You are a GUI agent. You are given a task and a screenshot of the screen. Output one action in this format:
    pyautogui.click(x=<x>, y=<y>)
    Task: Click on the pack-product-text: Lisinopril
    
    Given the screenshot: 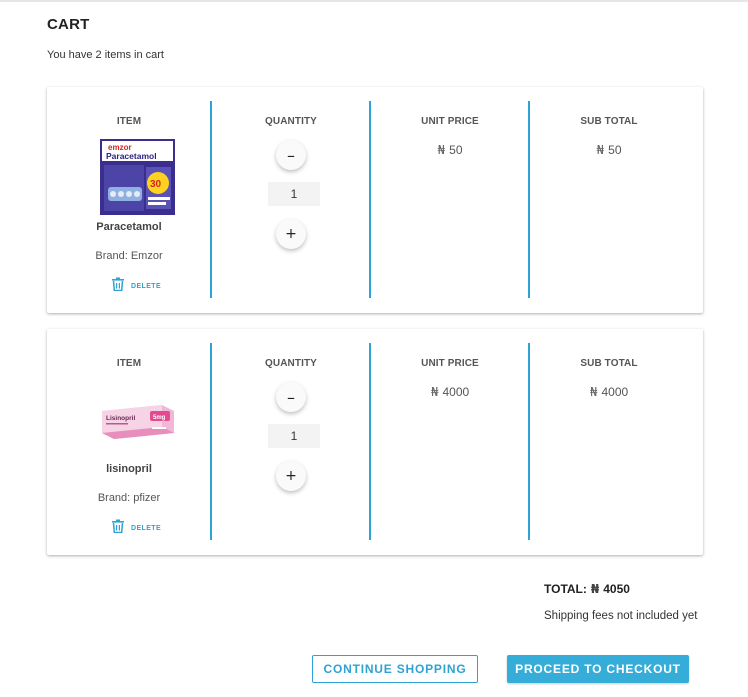 What is the action you would take?
    pyautogui.click(x=120, y=418)
    